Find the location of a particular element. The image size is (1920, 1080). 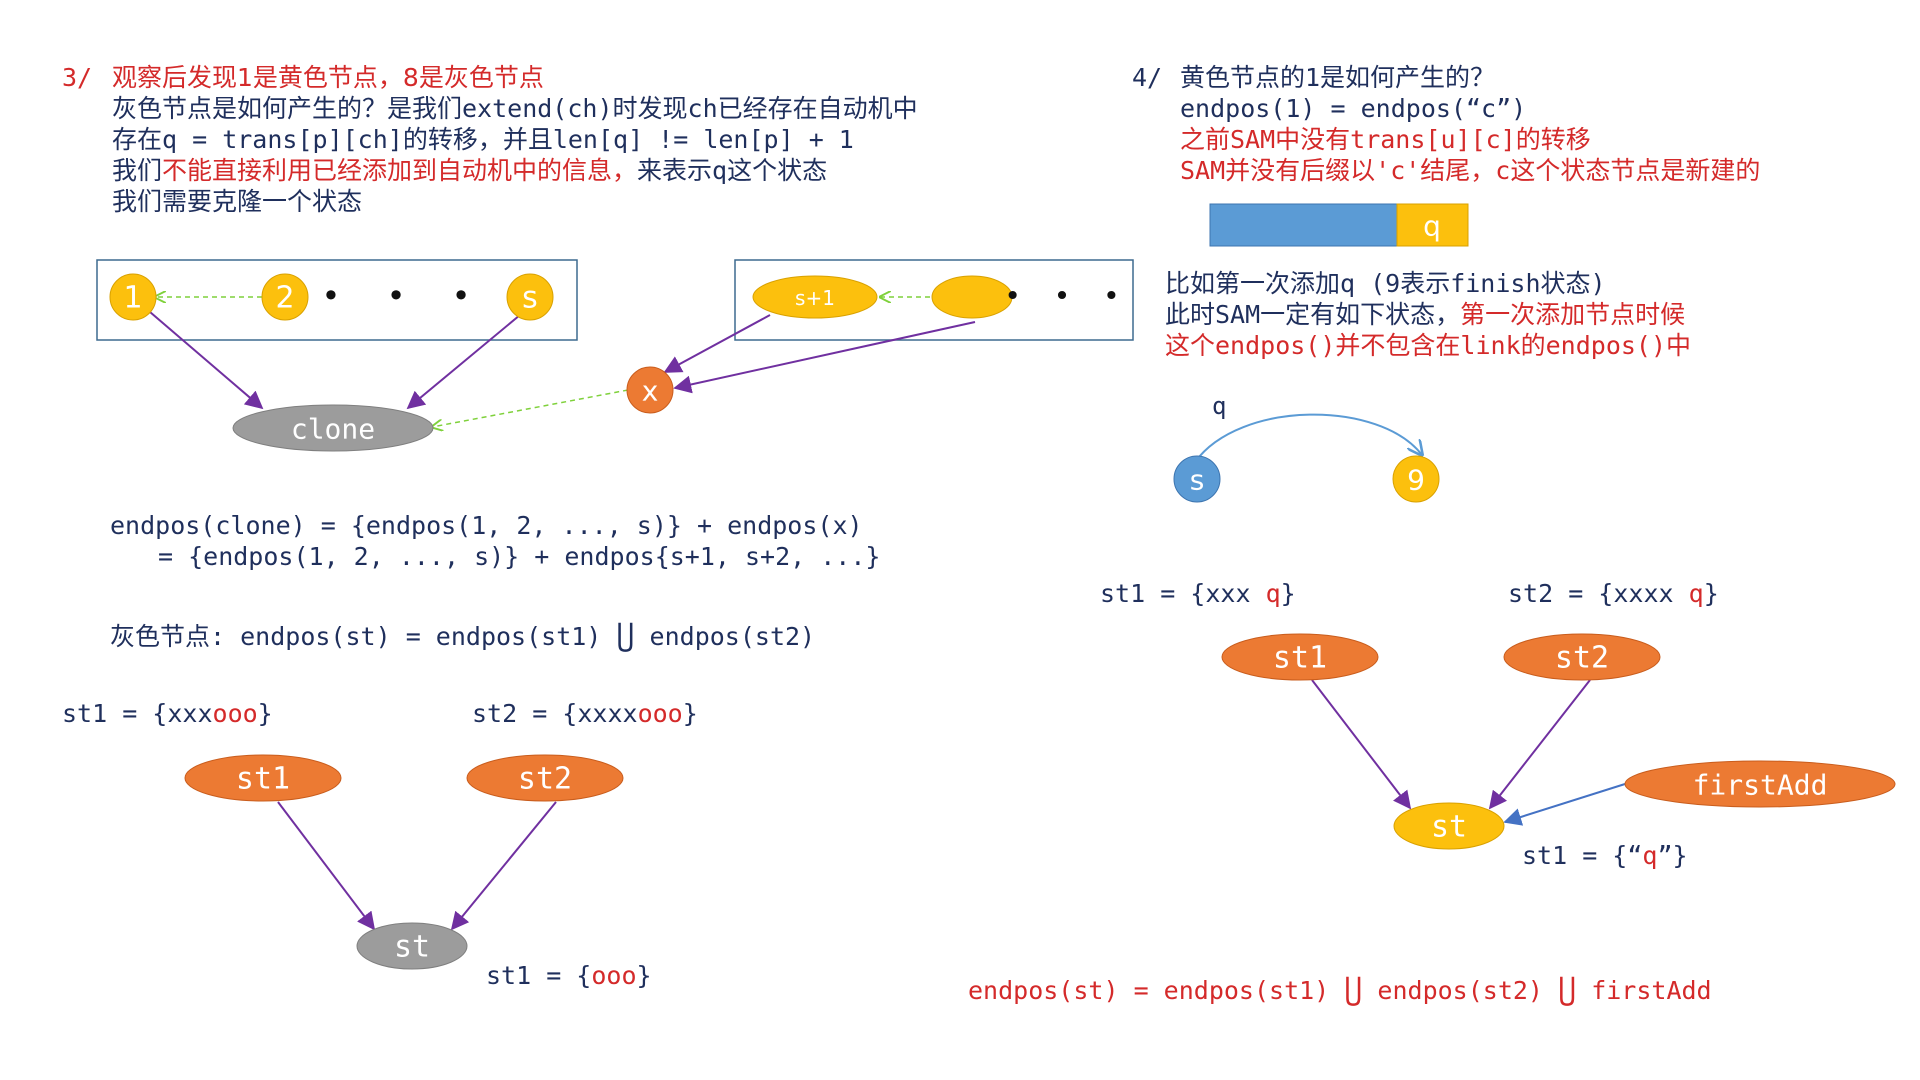

ellipsis-dots: • • • is located at coordinates (405, 296).